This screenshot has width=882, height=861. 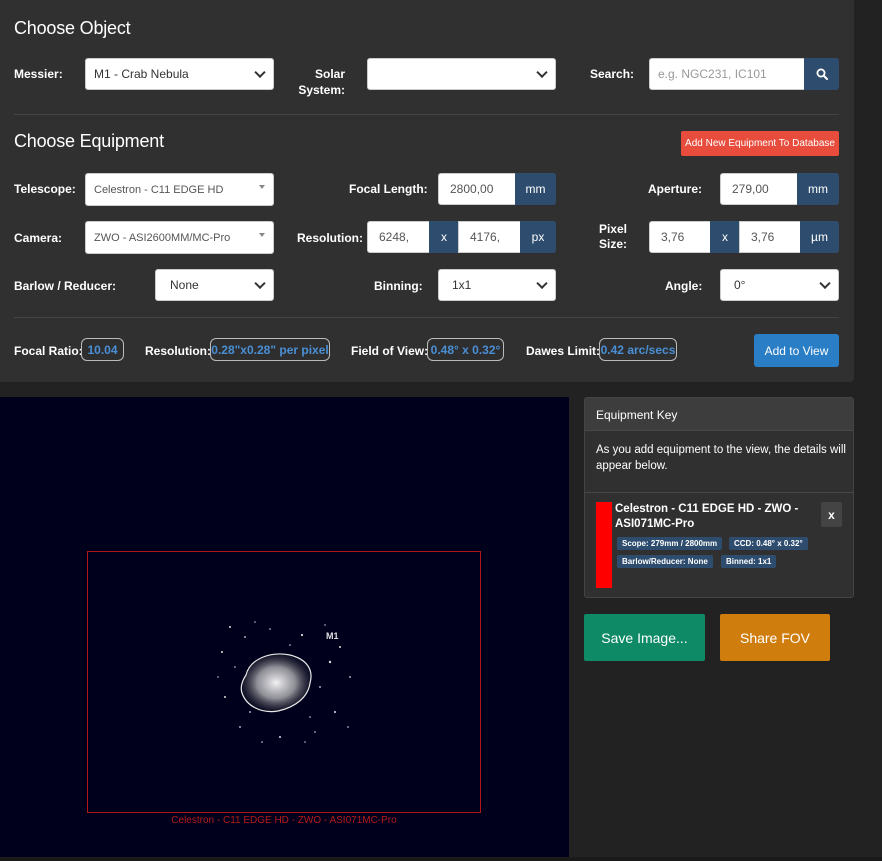 What do you see at coordinates (214, 285) in the screenshot?
I see `barlow-select: None` at bounding box center [214, 285].